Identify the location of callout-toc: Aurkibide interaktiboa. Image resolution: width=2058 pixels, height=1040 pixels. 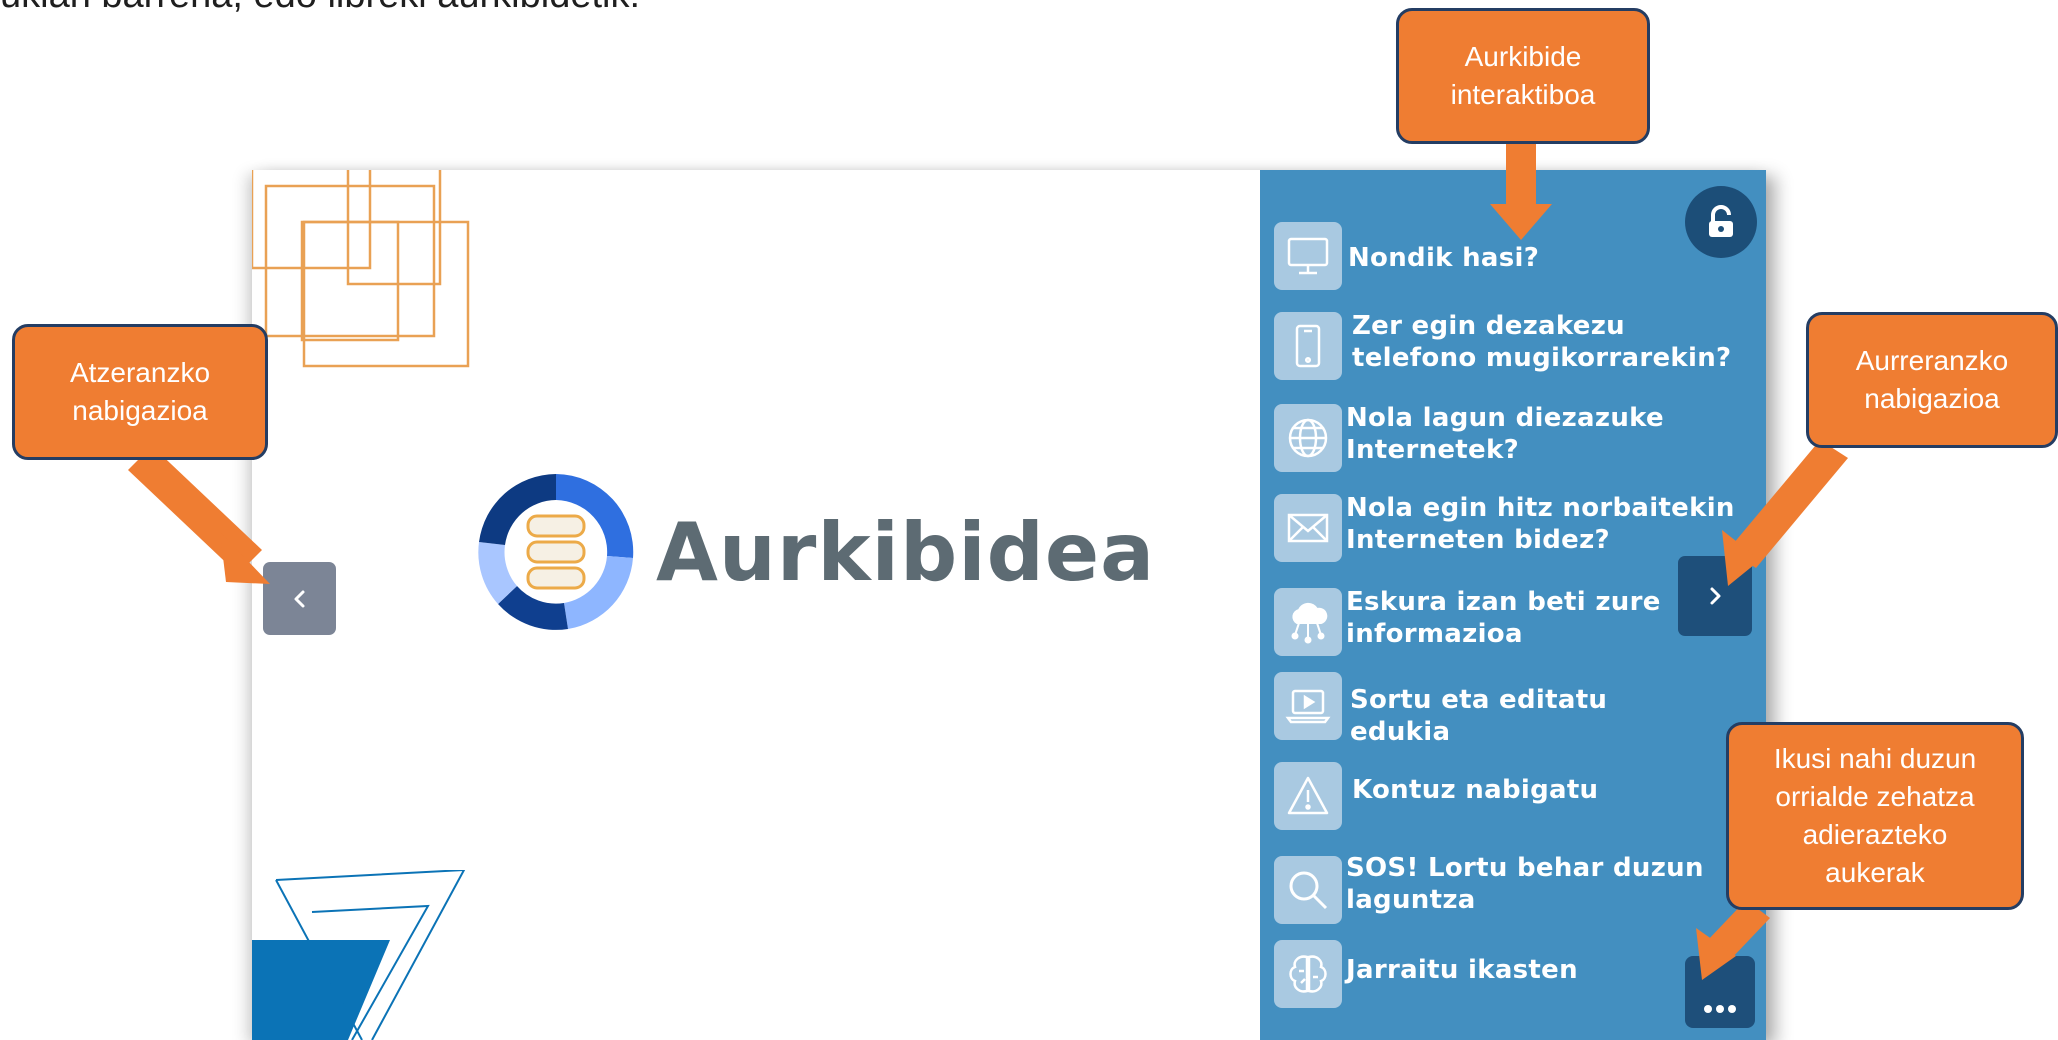
(1523, 76).